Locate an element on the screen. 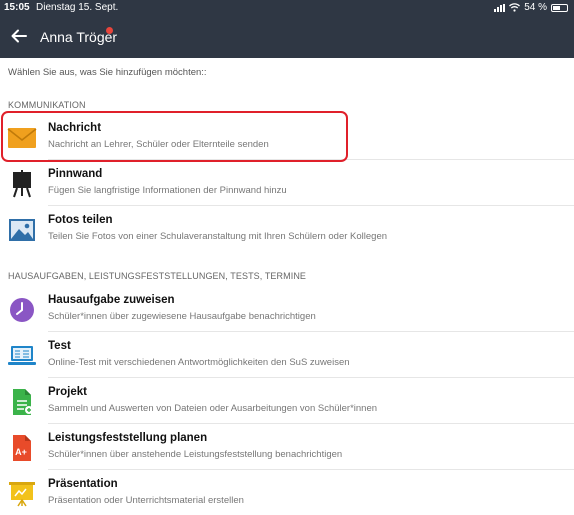 The width and height of the screenshot is (574, 515). grade-icon: A+ is located at coordinates (22, 448).